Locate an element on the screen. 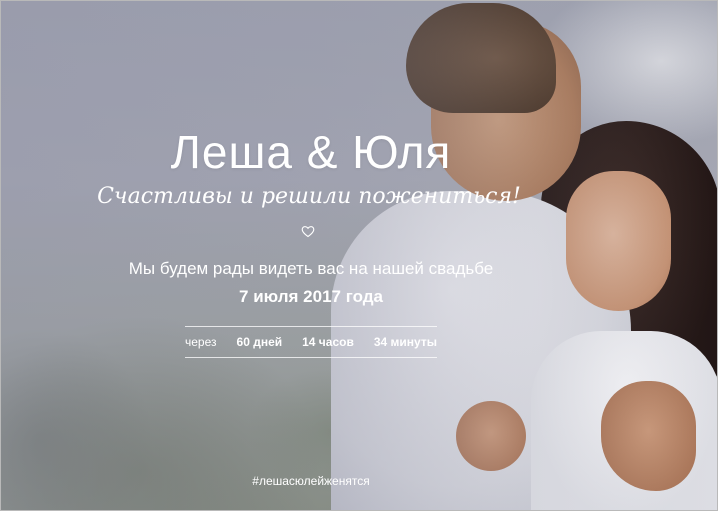 The width and height of the screenshot is (718, 514). divider-top is located at coordinates (311, 326).